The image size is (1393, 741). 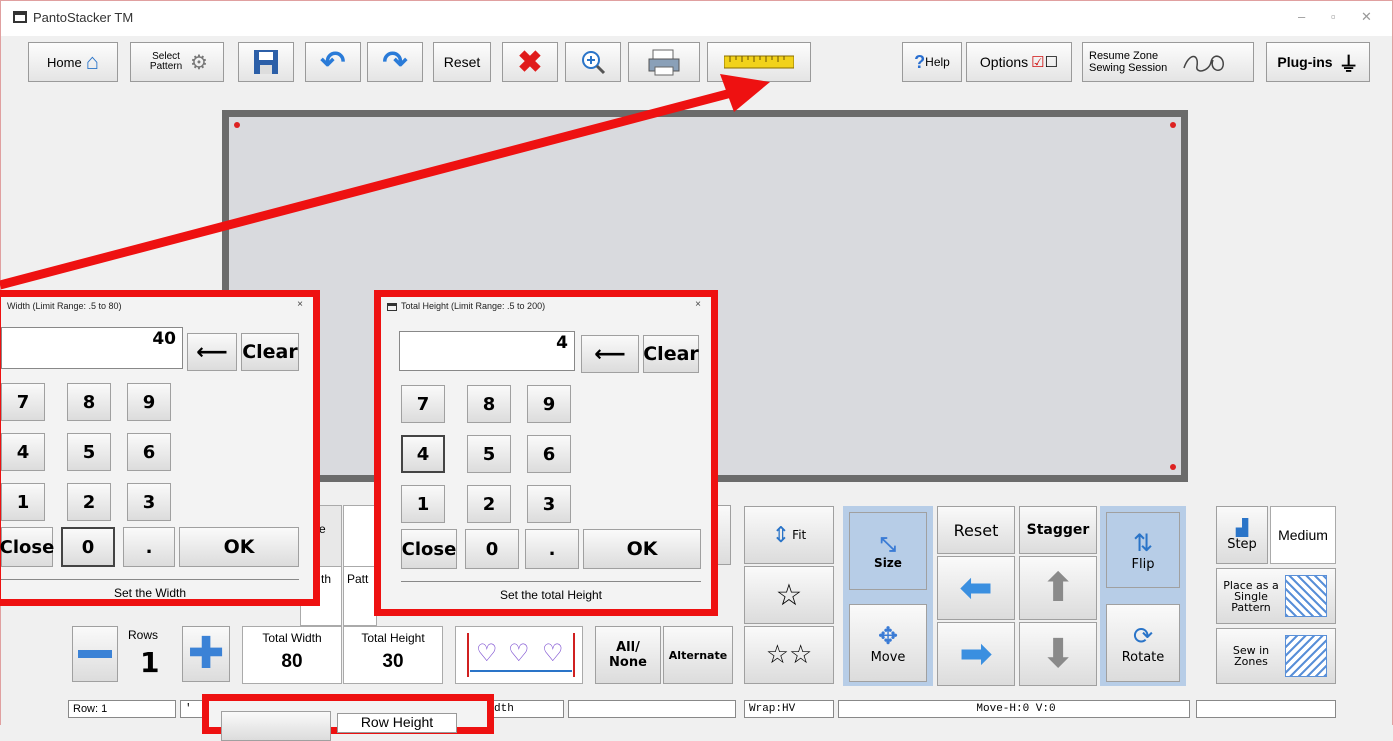 What do you see at coordinates (1143, 657) in the screenshot?
I see `rotate-label: Rotate` at bounding box center [1143, 657].